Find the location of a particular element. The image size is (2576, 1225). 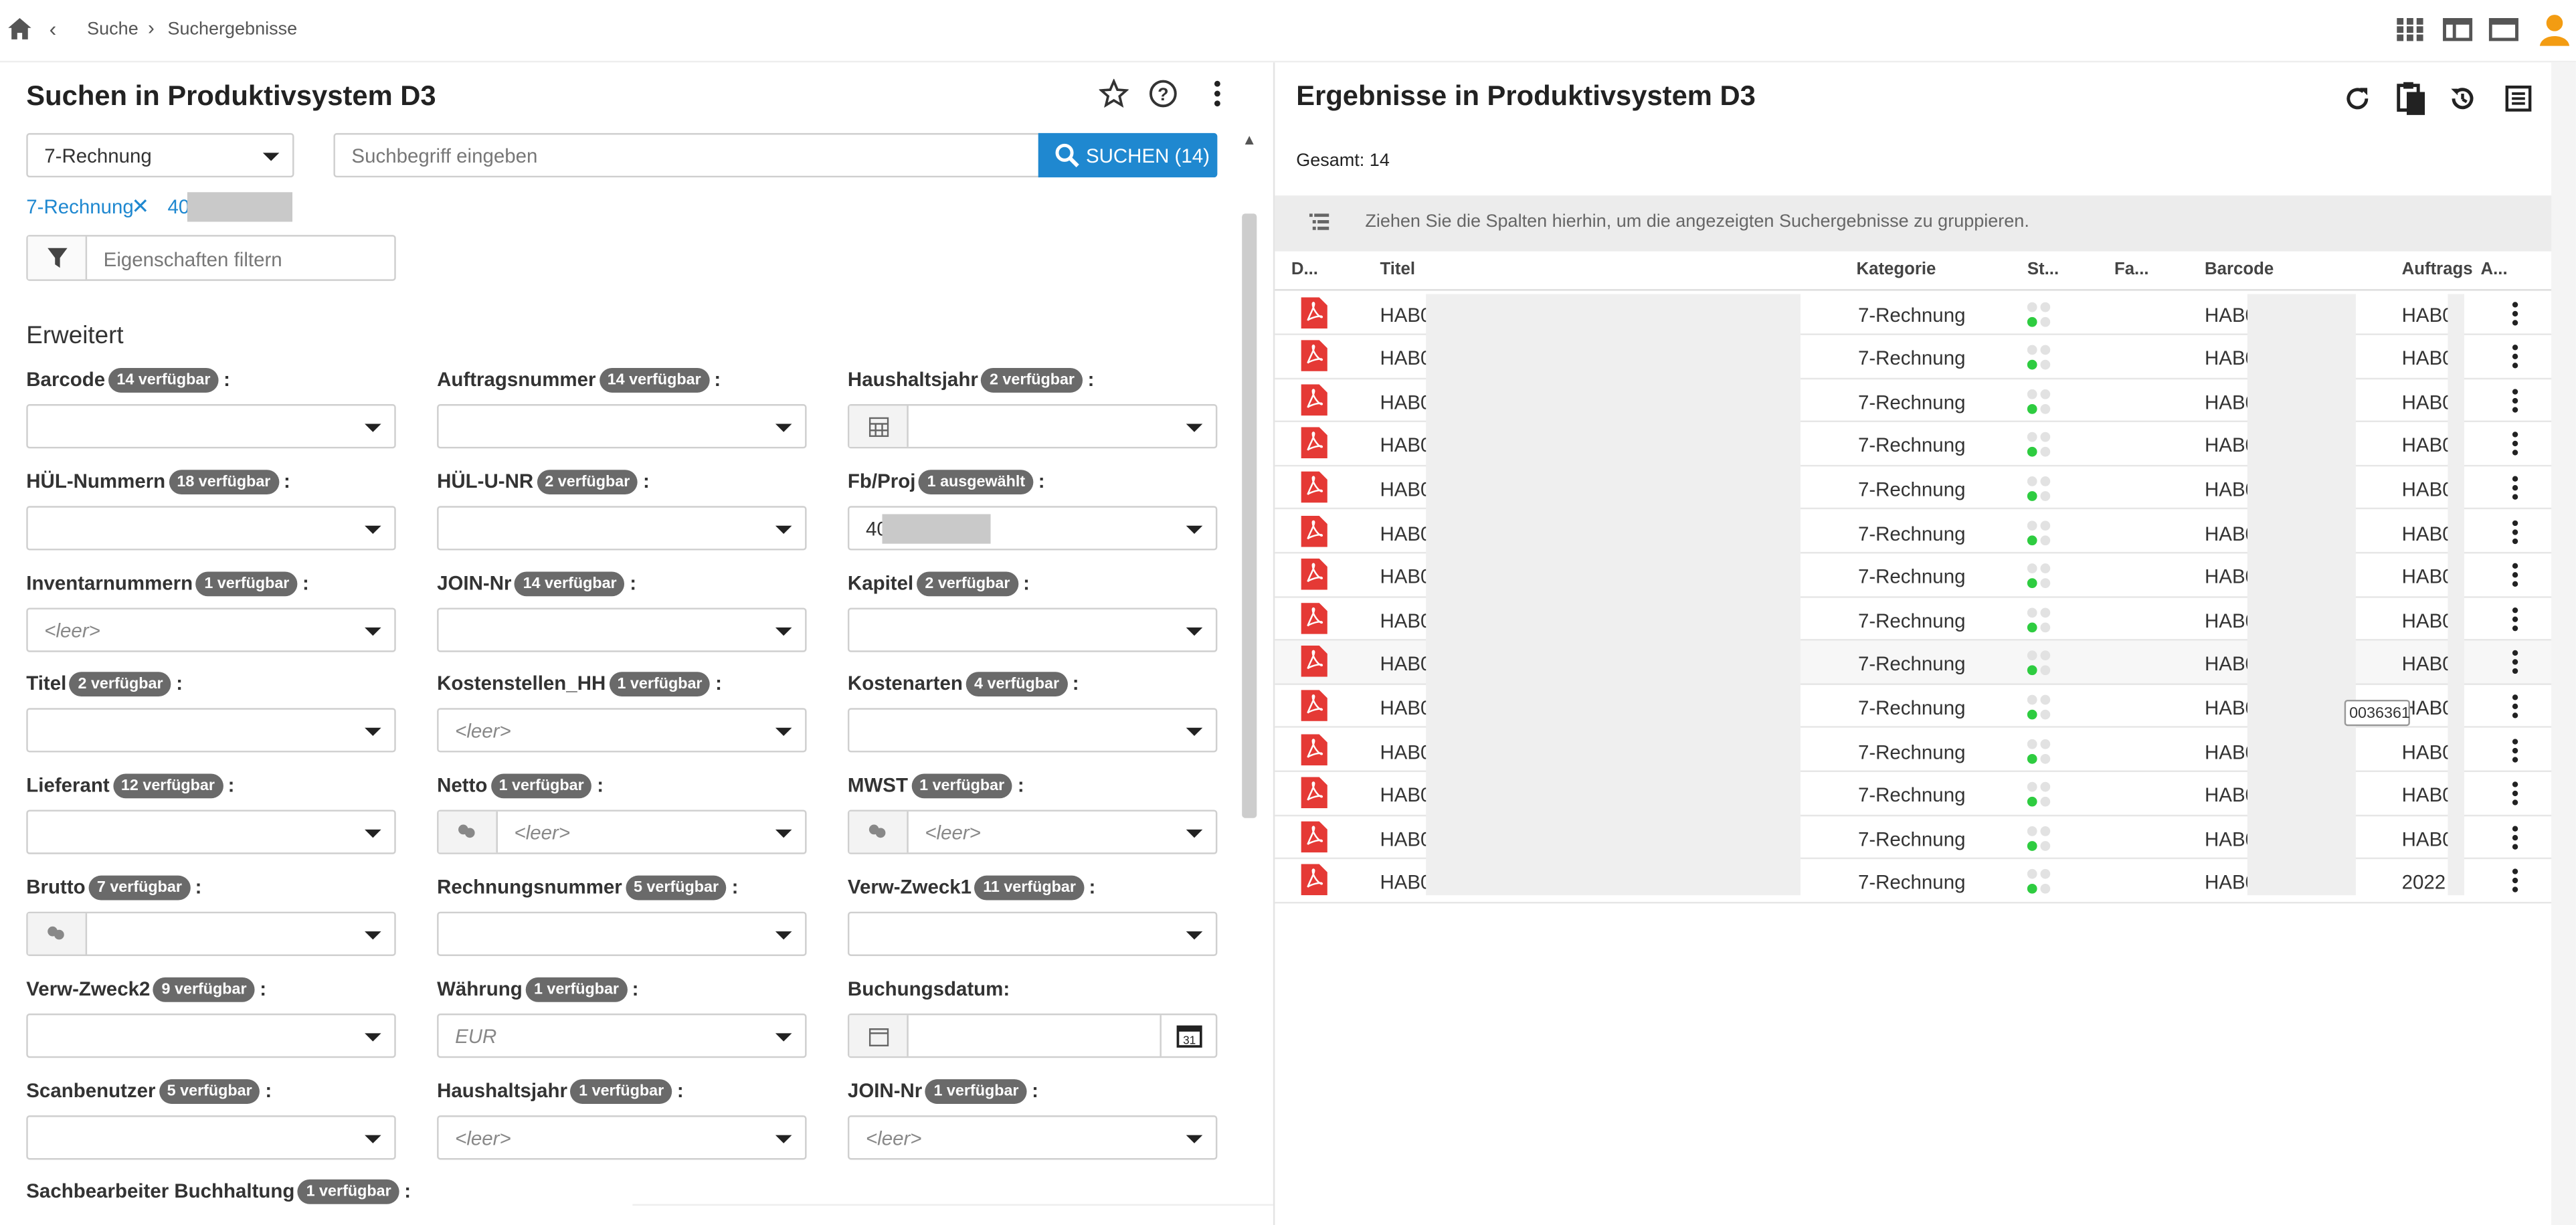

history-icon is located at coordinates (2462, 98).